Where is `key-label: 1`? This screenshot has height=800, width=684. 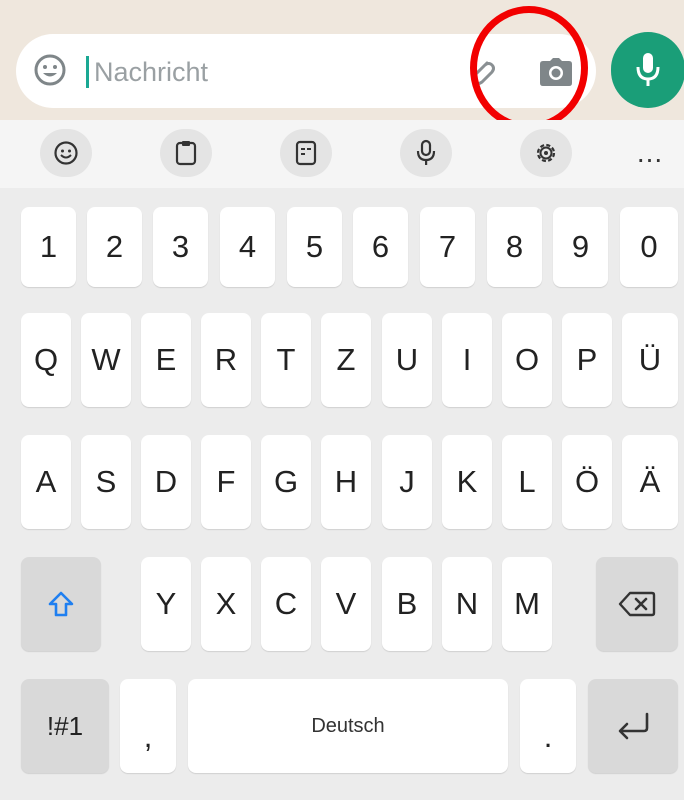 key-label: 1 is located at coordinates (48, 246).